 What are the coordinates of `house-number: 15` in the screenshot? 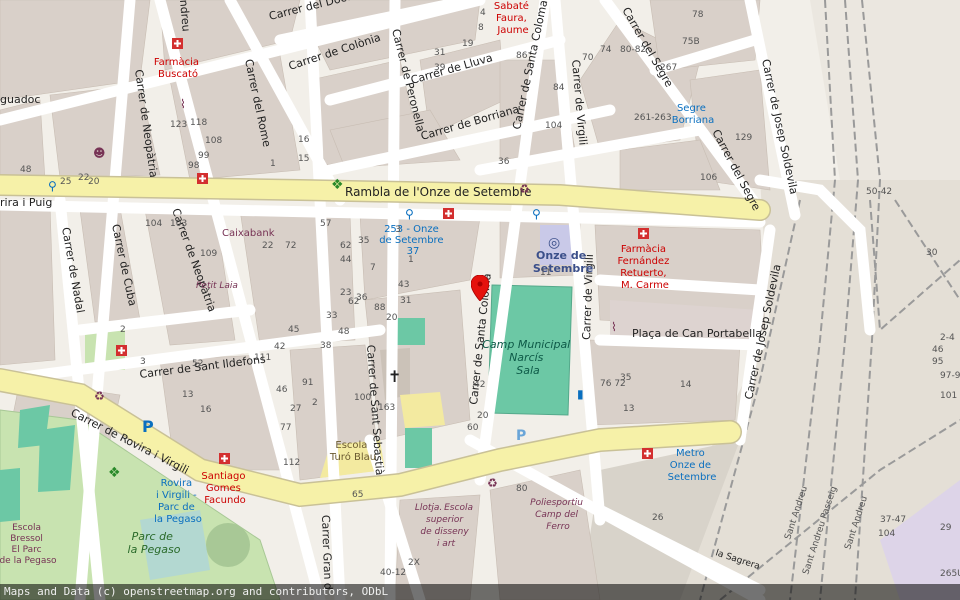 It's located at (303, 159).